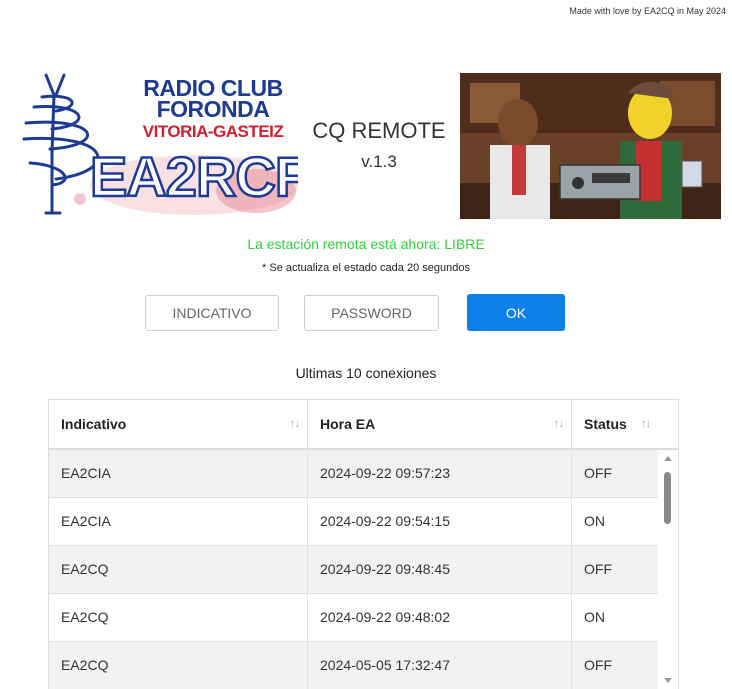 The width and height of the screenshot is (732, 689). I want to click on column-header-label: Status, so click(605, 424).